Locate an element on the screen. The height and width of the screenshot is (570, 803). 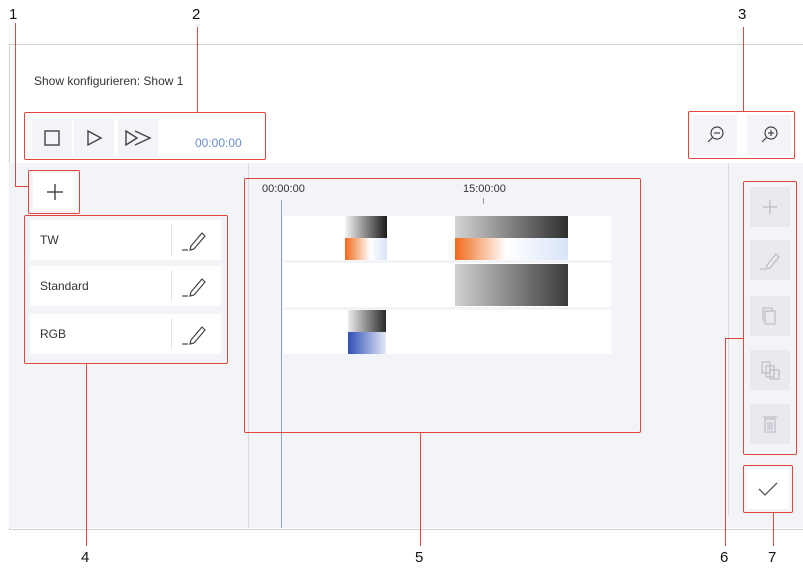
page-title: Show konfigurieren: Show 1 is located at coordinates (109, 81).